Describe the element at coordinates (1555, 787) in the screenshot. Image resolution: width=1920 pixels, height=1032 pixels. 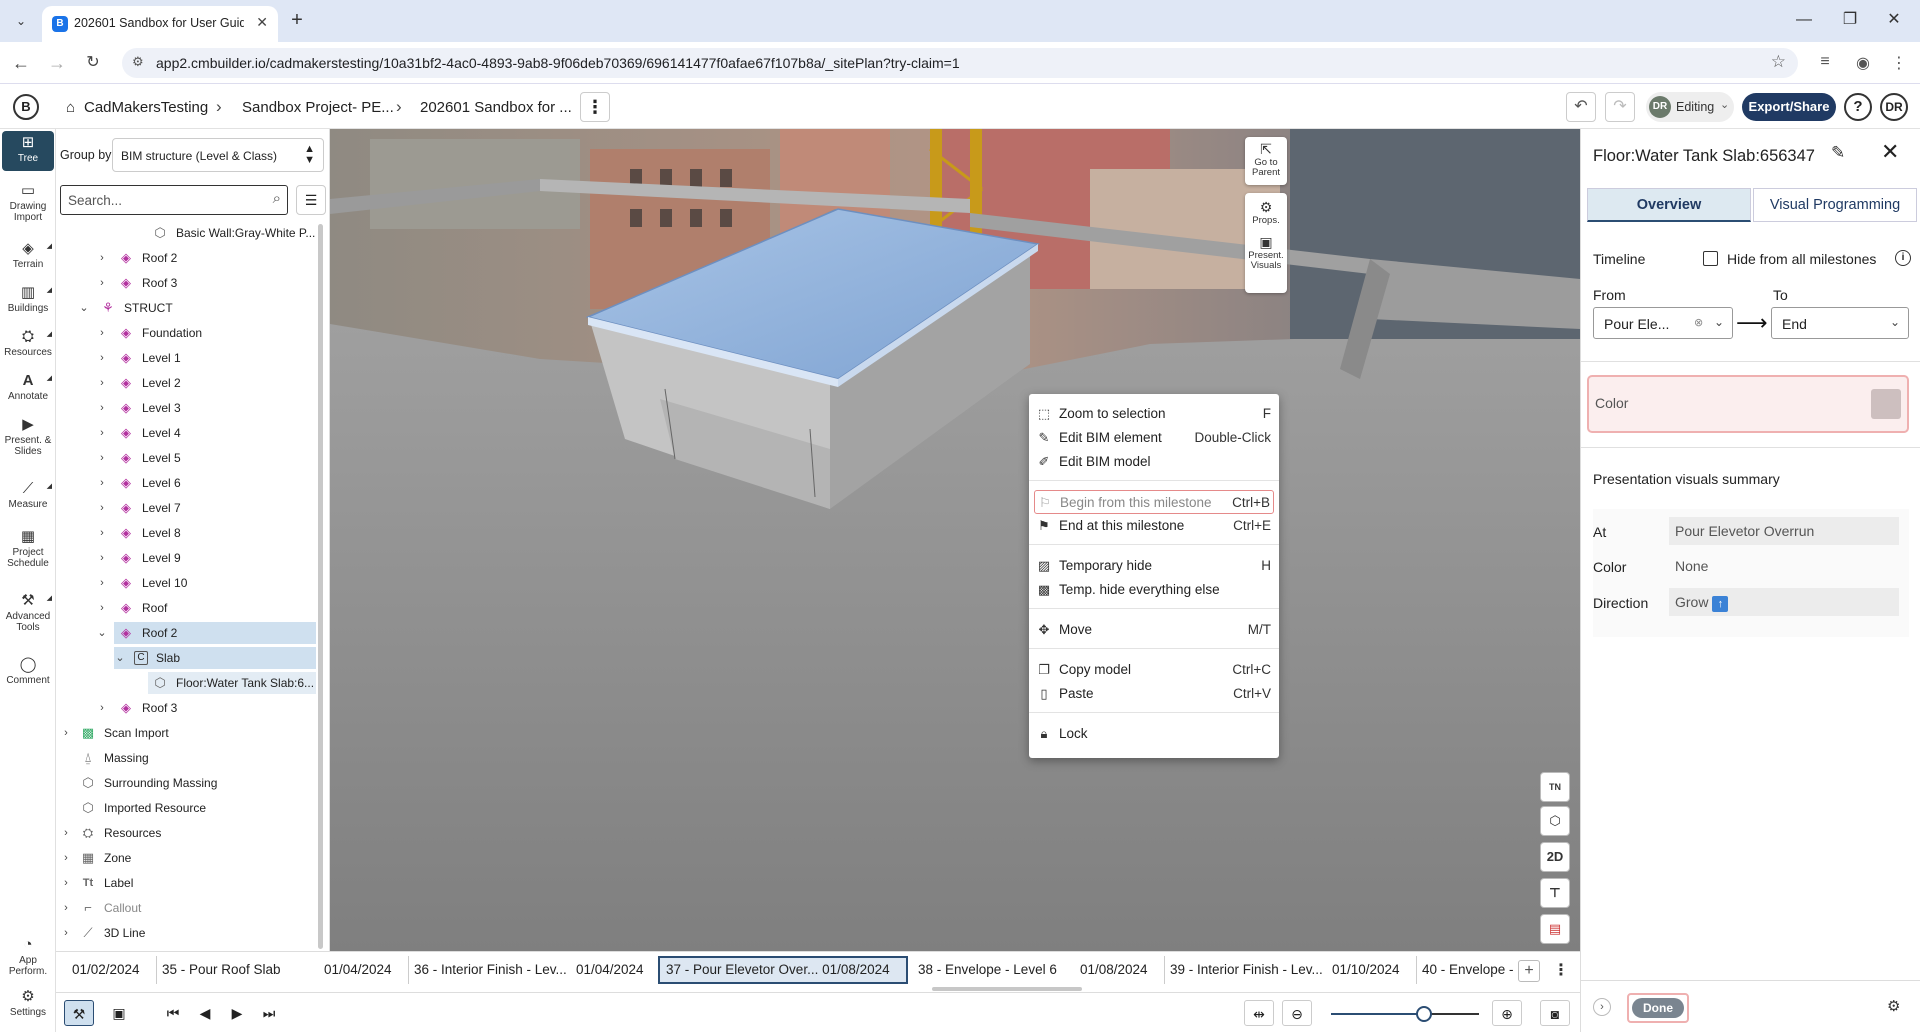
I see `north-compass-button: TN` at that location.